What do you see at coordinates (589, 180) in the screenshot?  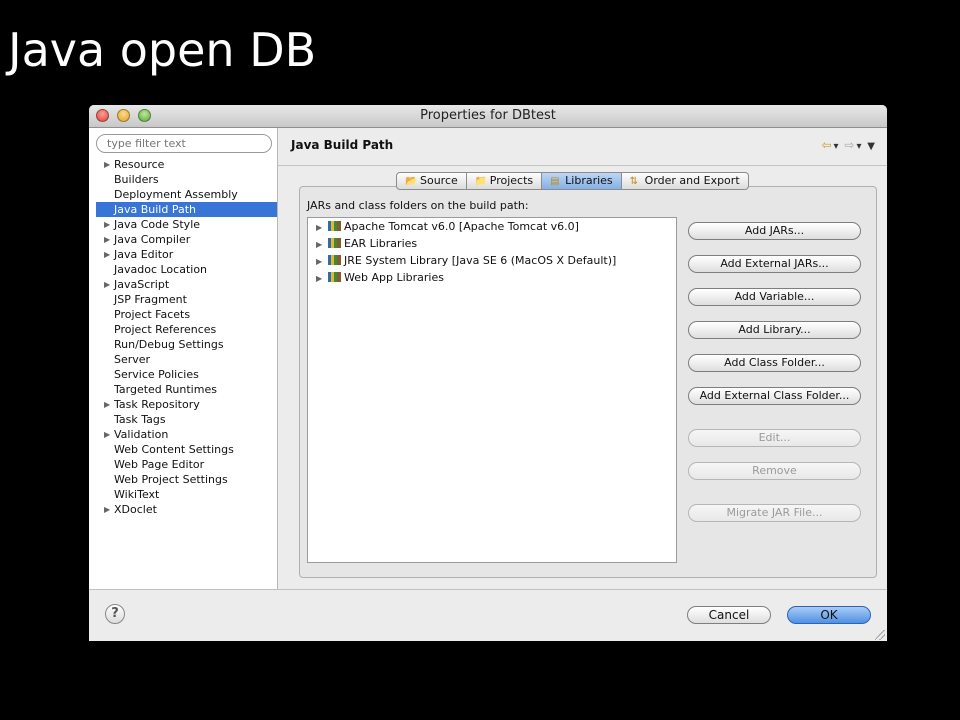 I see `tab-label: Libraries` at bounding box center [589, 180].